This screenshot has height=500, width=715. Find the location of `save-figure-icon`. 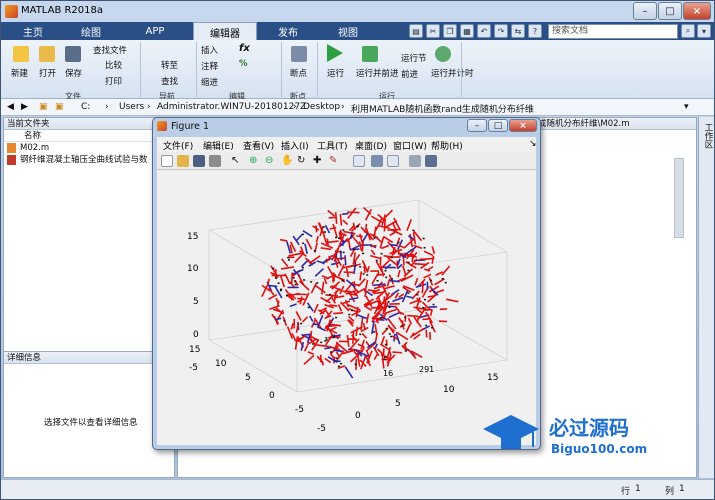

save-figure-icon is located at coordinates (199, 161).